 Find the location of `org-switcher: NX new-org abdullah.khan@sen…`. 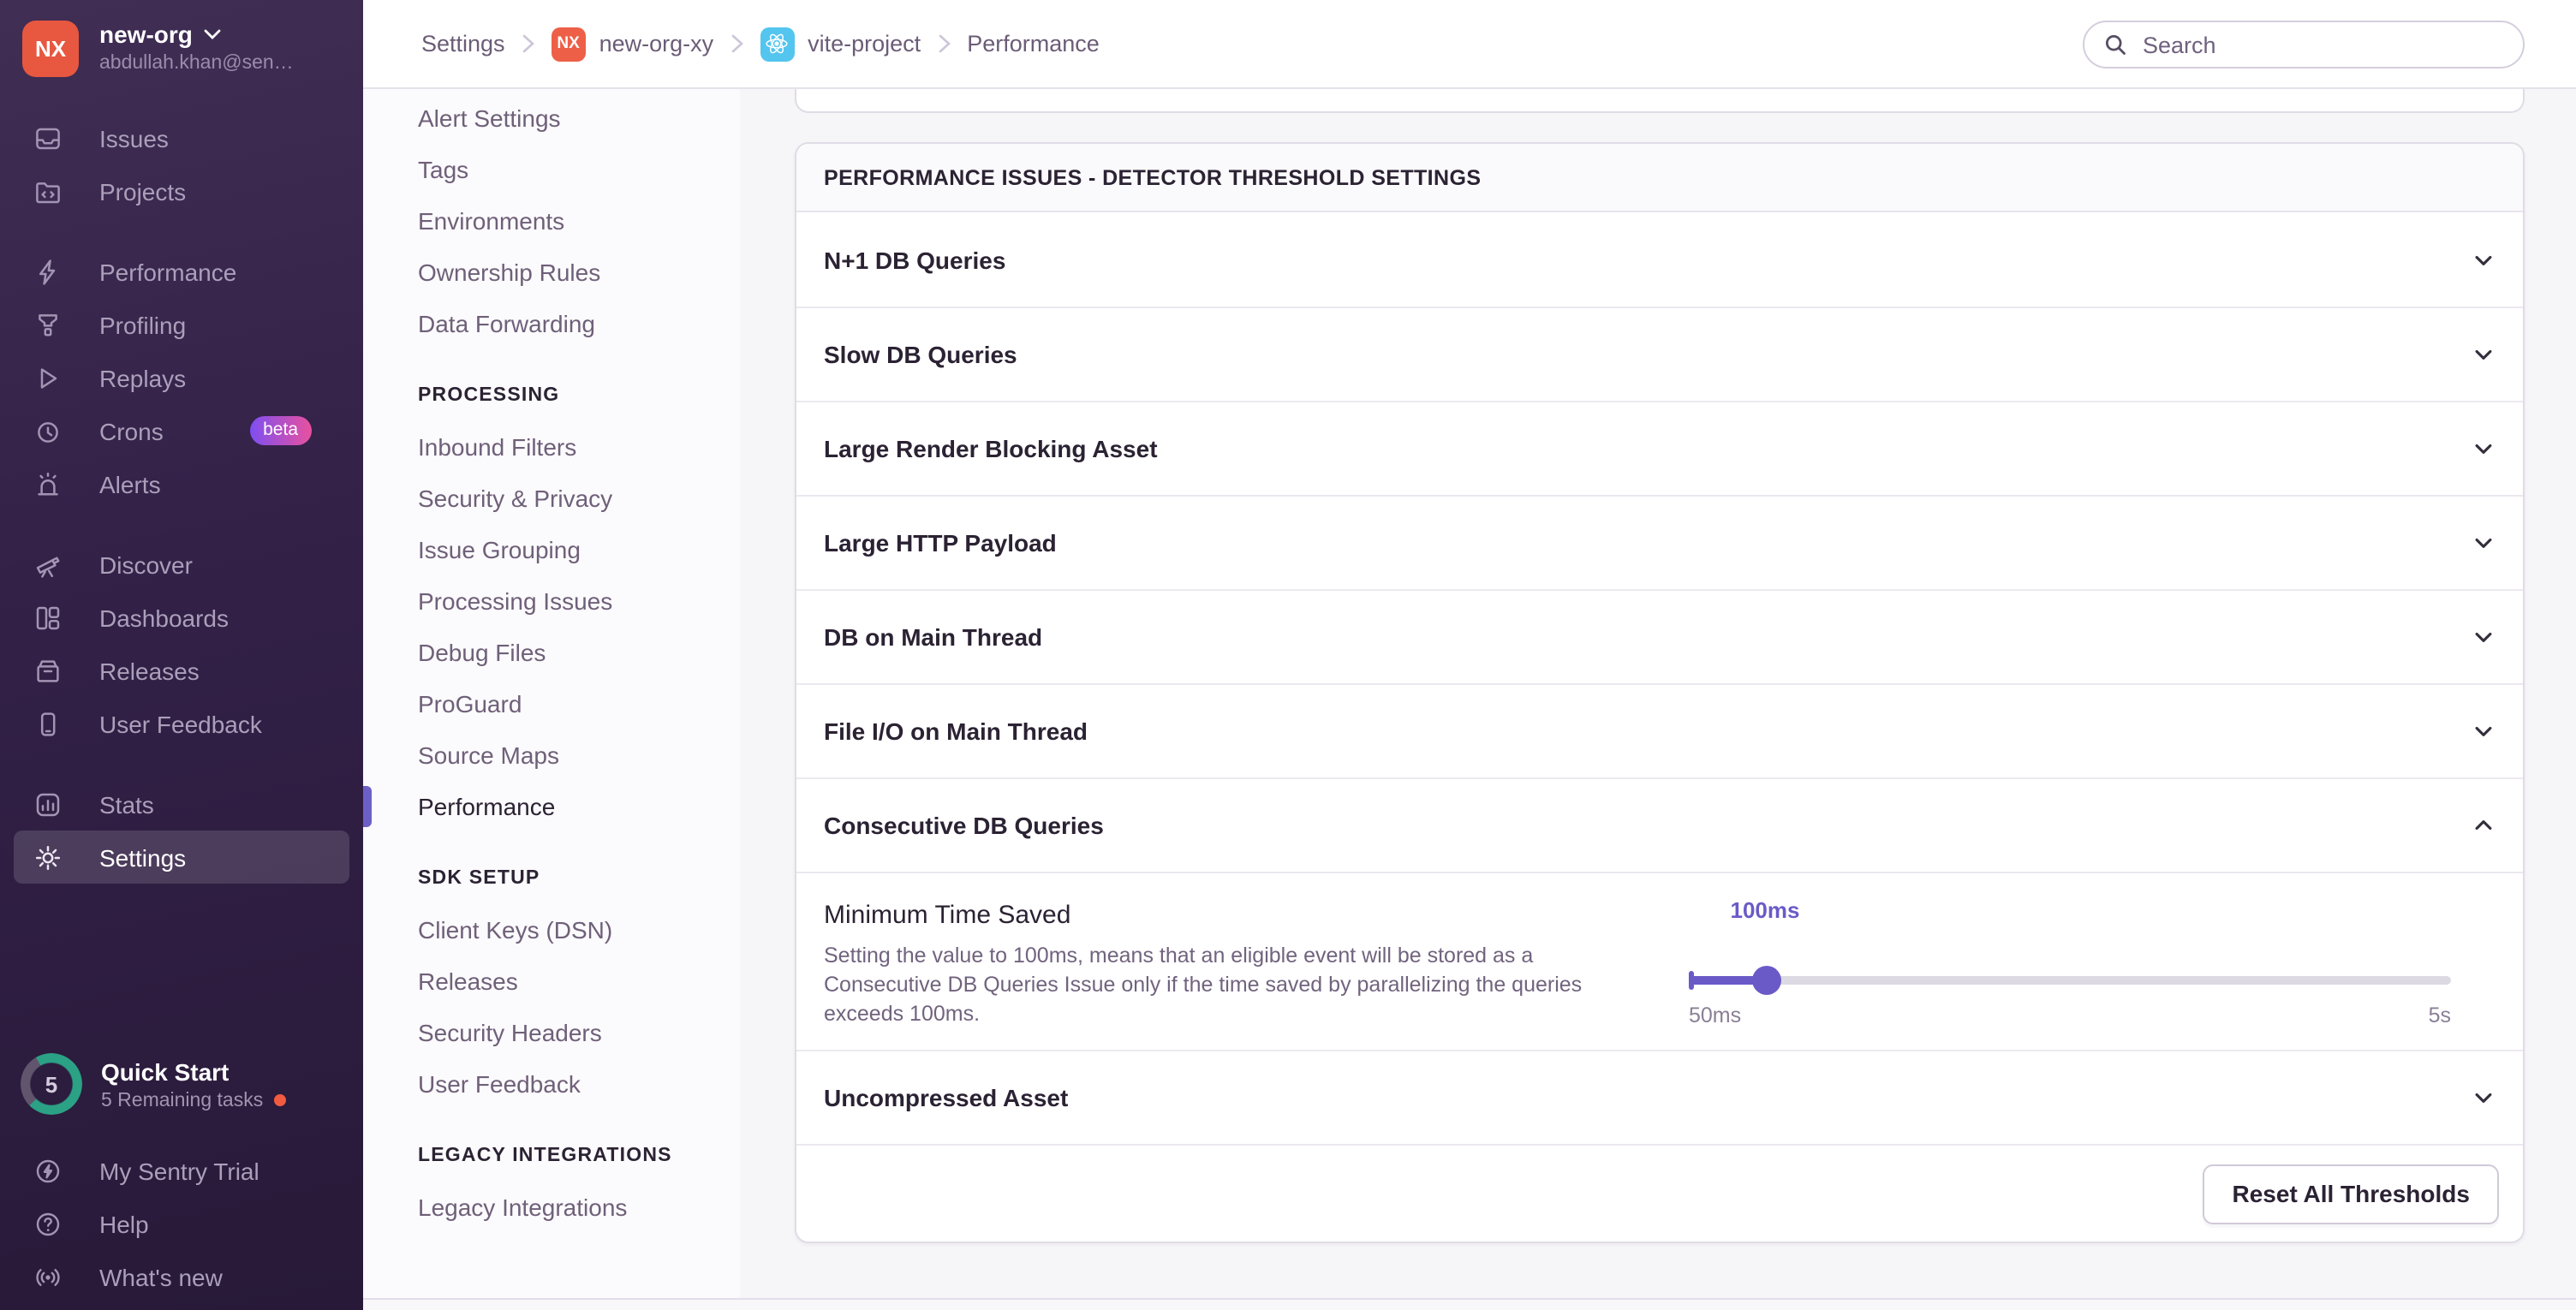

org-switcher: NX new-org abdullah.khan@sen… is located at coordinates (181, 38).